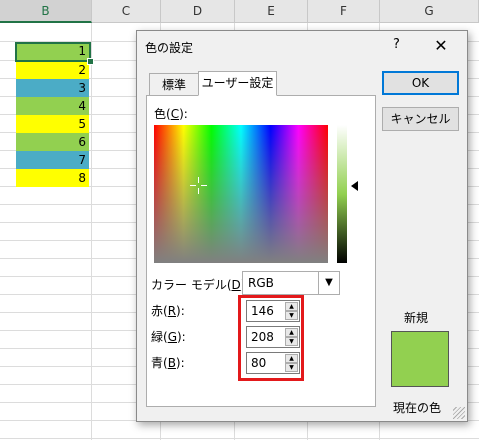 The width and height of the screenshot is (479, 440). I want to click on resize-grip-icon, so click(459, 413).